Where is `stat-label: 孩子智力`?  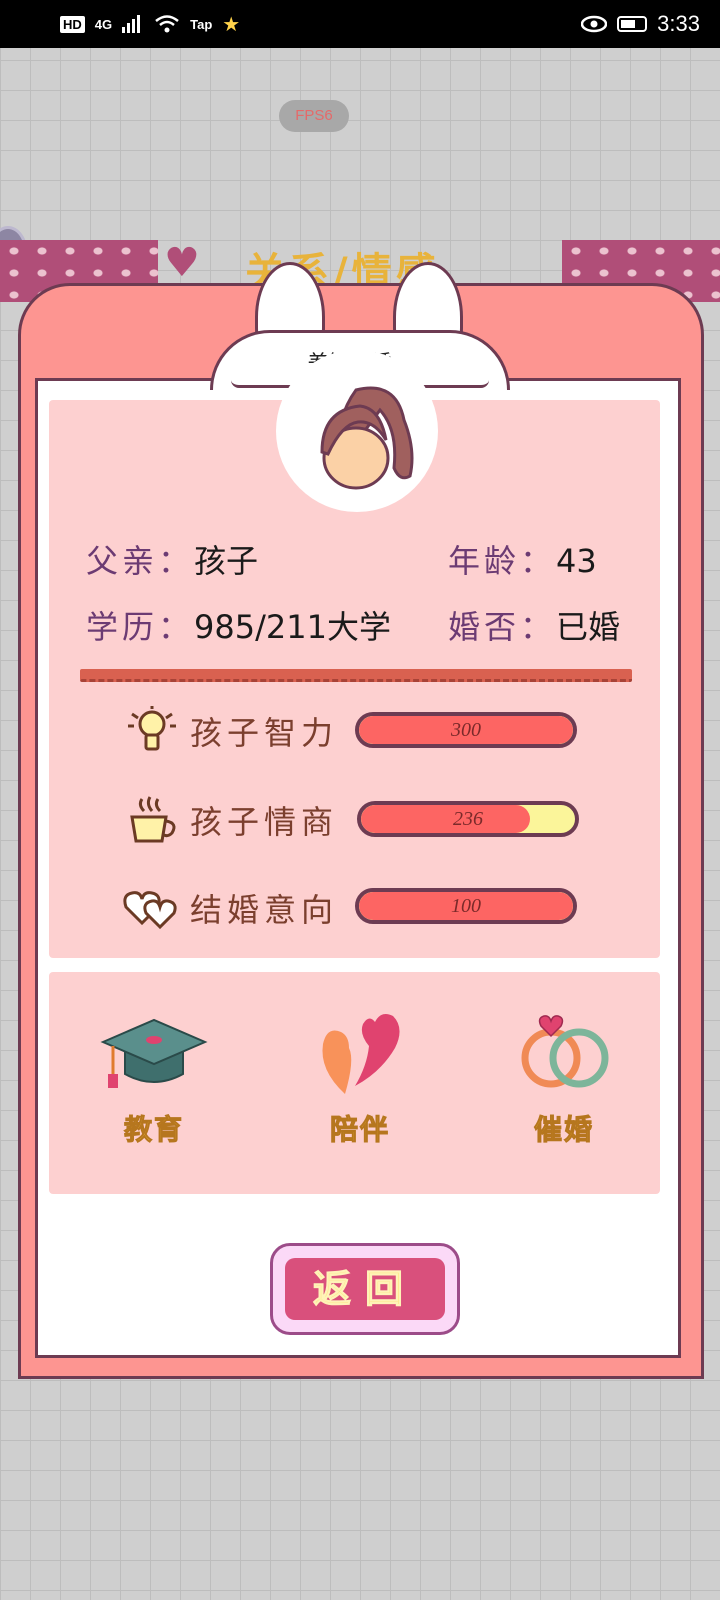 stat-label: 孩子智力 is located at coordinates (264, 733).